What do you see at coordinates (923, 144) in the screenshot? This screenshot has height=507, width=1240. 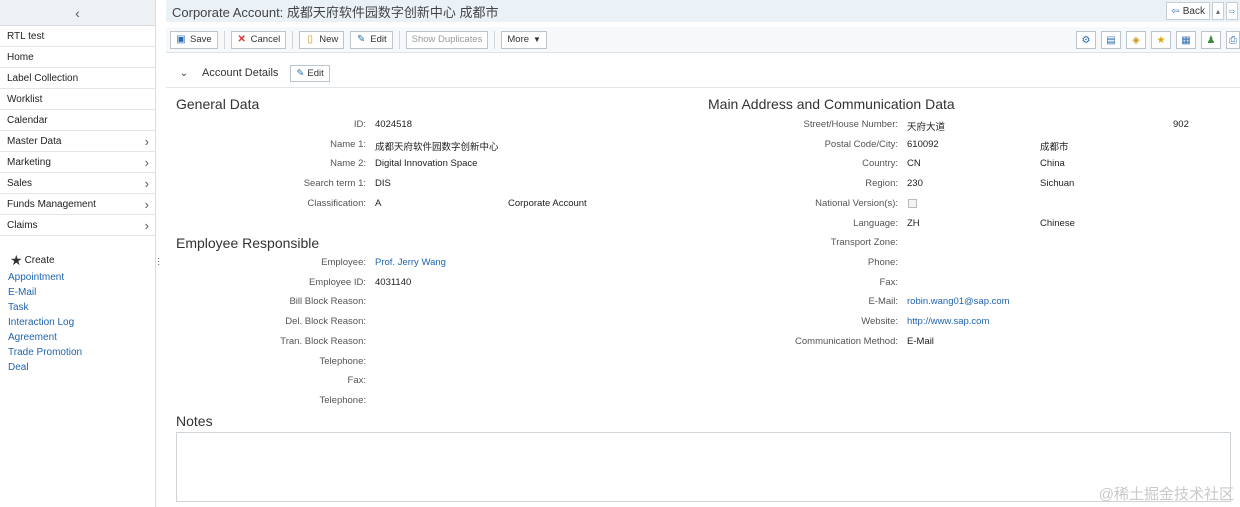 I see `postal-value: 610092` at bounding box center [923, 144].